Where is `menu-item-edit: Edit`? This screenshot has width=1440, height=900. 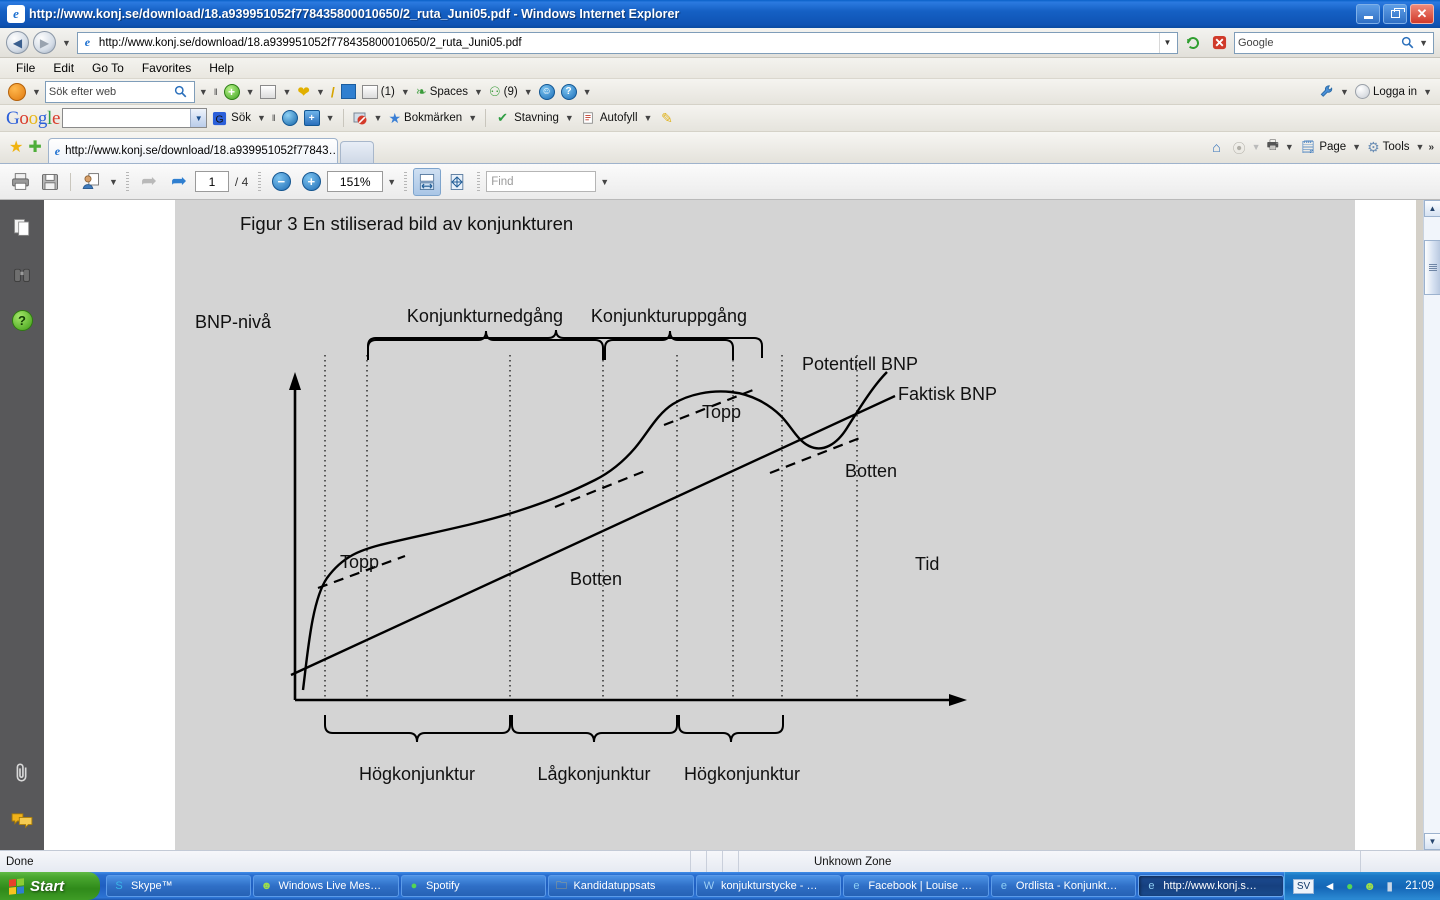 menu-item-edit: Edit is located at coordinates (63, 68).